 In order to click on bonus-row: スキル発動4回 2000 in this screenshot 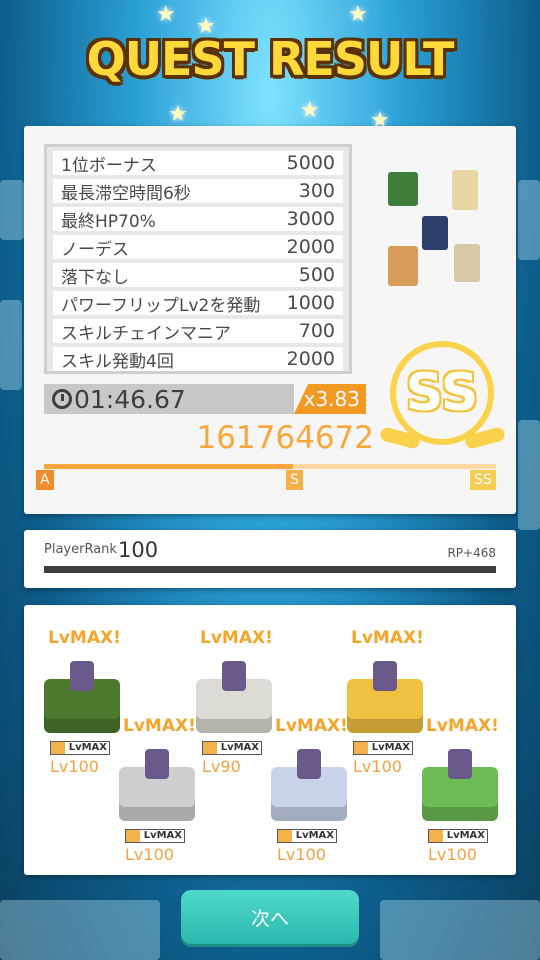, I will do `click(198, 359)`.